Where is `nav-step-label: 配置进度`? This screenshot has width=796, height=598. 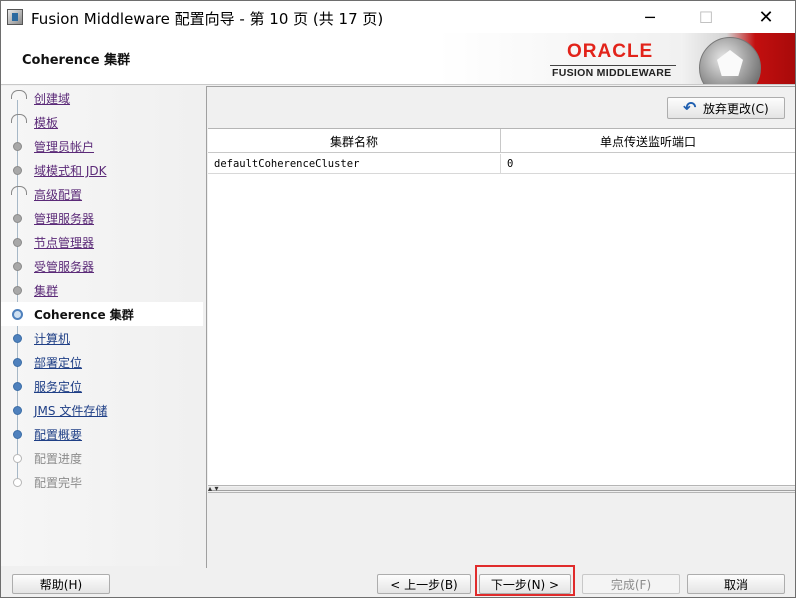
nav-step-label: 配置进度 is located at coordinates (58, 459).